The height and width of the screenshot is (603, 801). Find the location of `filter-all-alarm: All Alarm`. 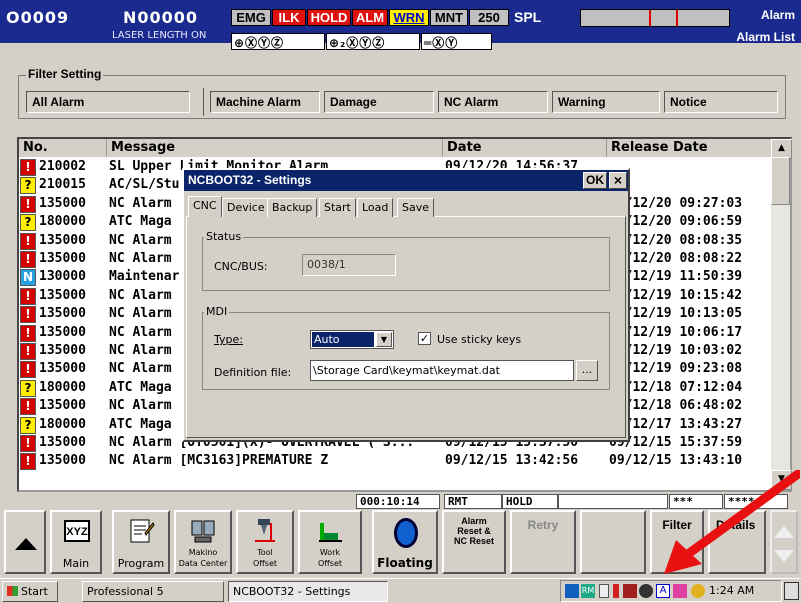

filter-all-alarm: All Alarm is located at coordinates (108, 102).